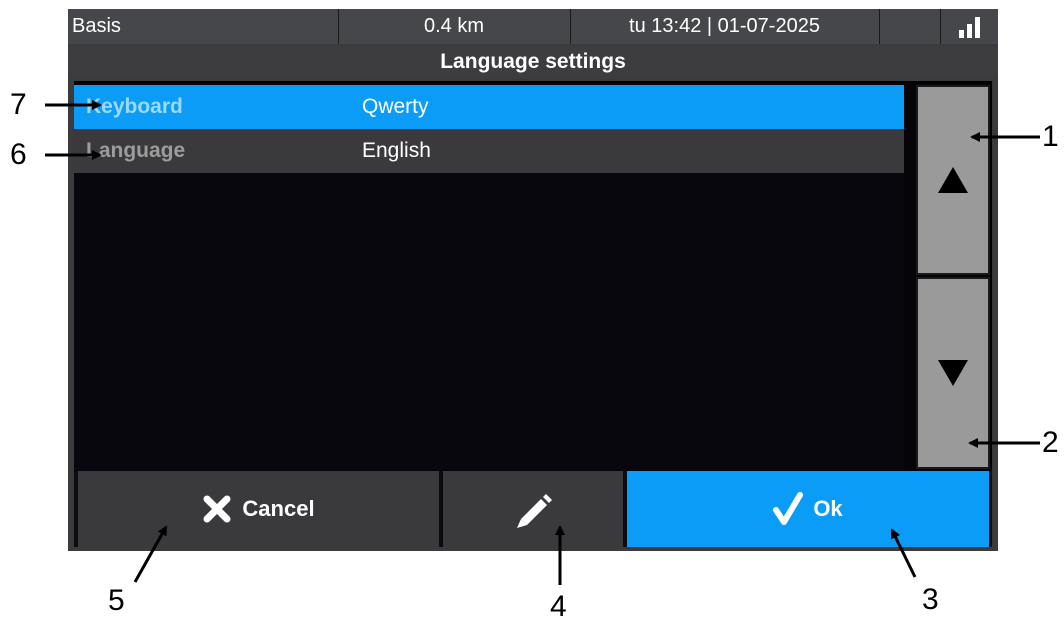  I want to click on callout-4: 4, so click(558, 606).